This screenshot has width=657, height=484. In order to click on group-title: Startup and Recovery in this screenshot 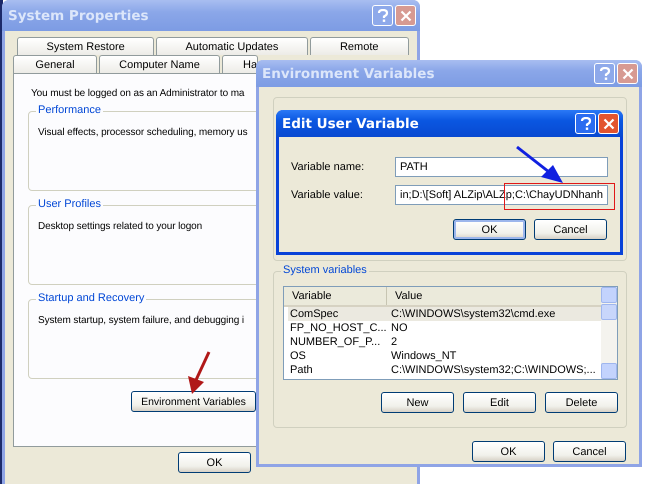, I will do `click(91, 298)`.